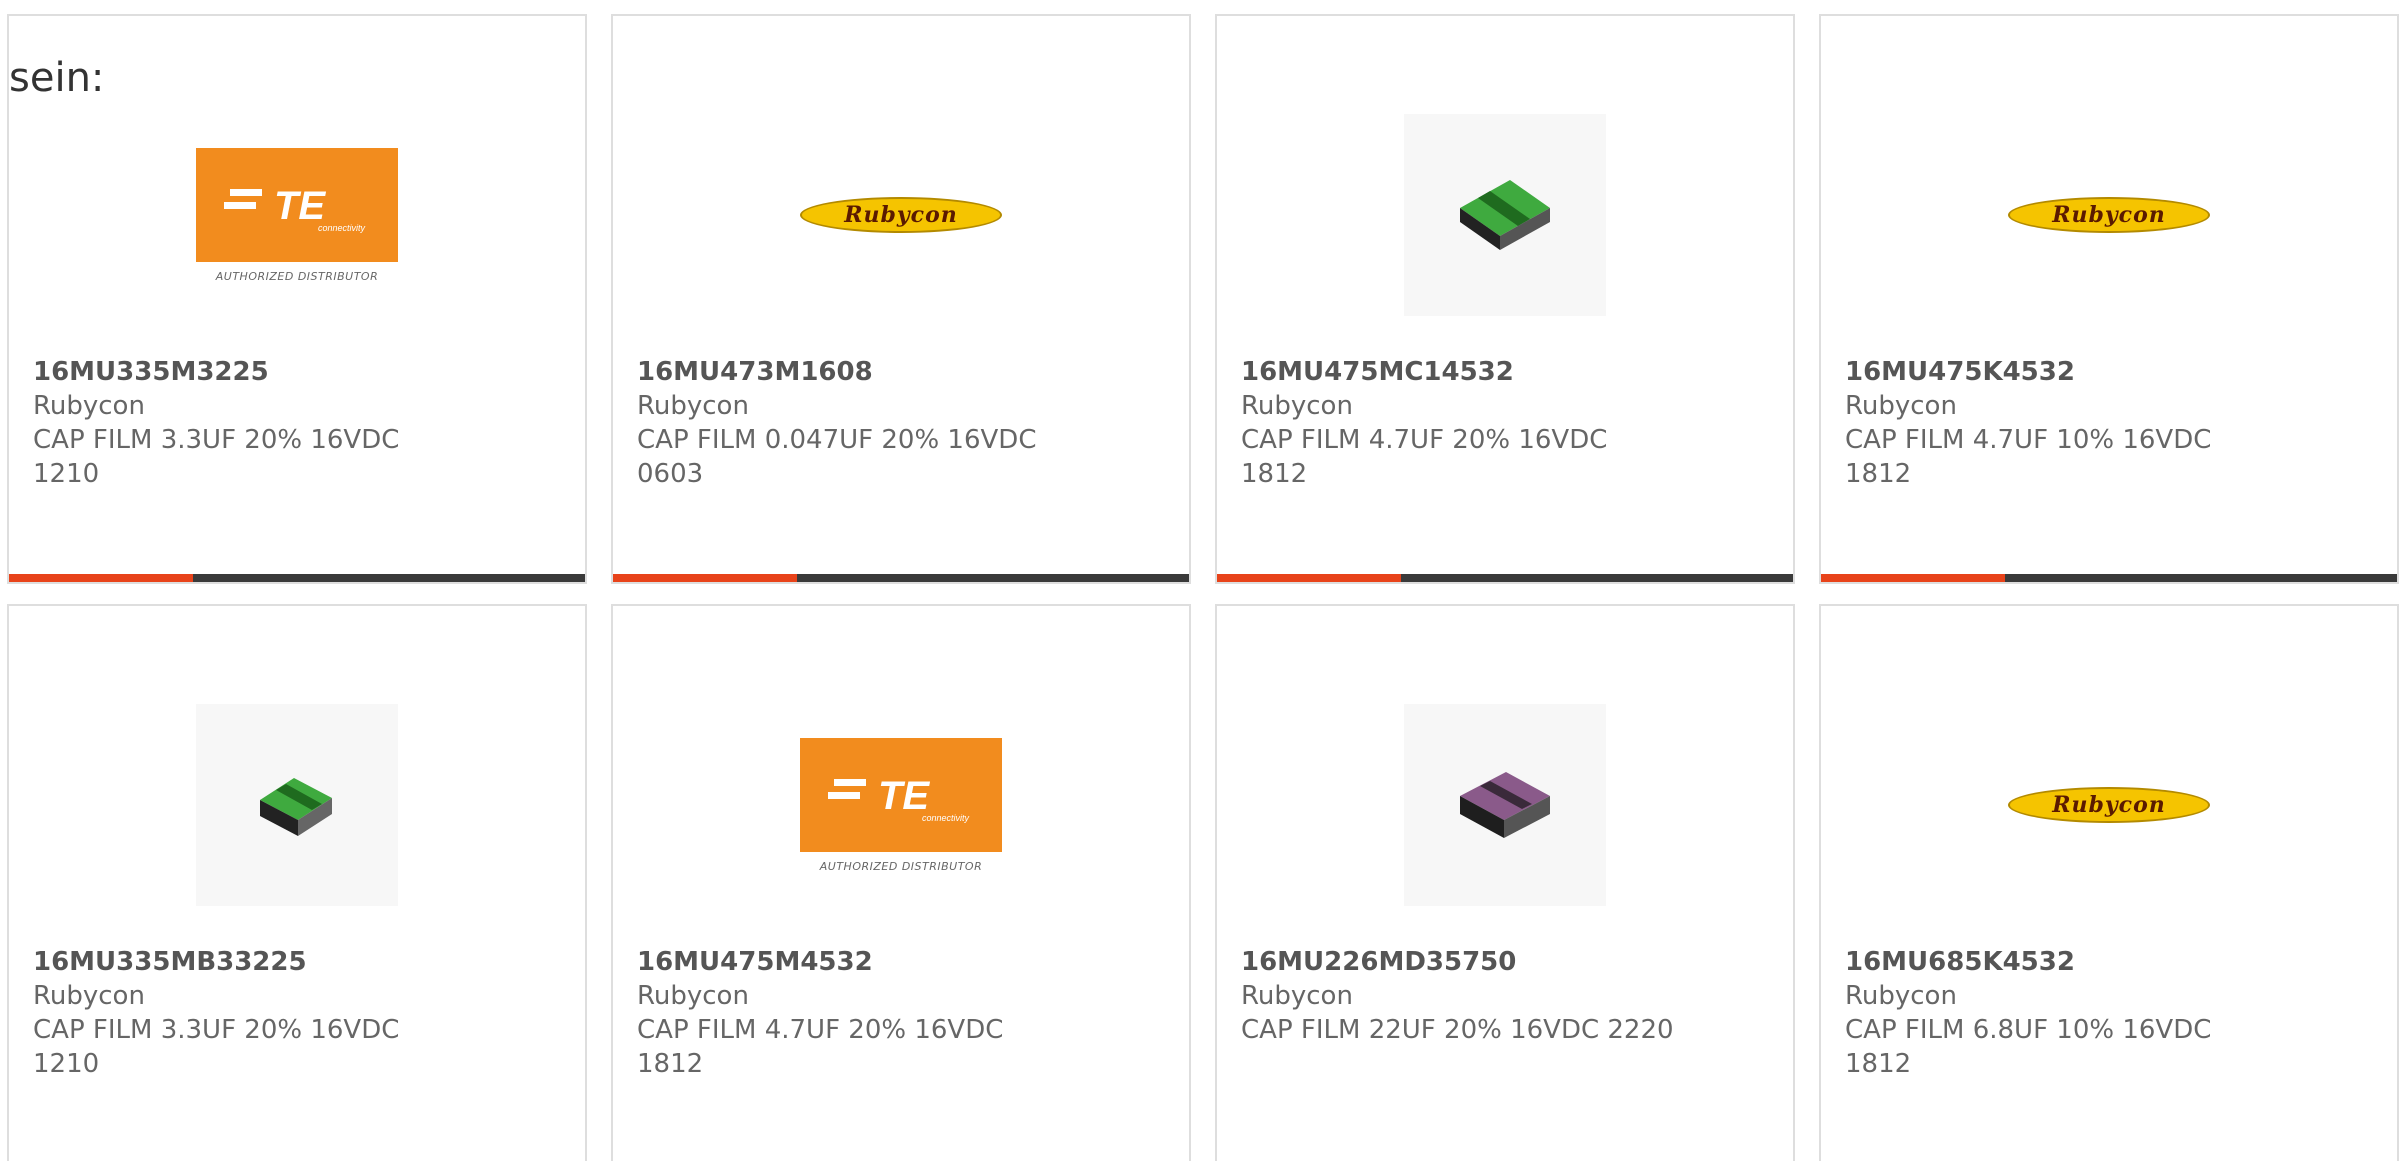 The width and height of the screenshot is (2400, 1161). Describe the element at coordinates (903, 372) in the screenshot. I see `part-number: 16MU473M1608` at that location.